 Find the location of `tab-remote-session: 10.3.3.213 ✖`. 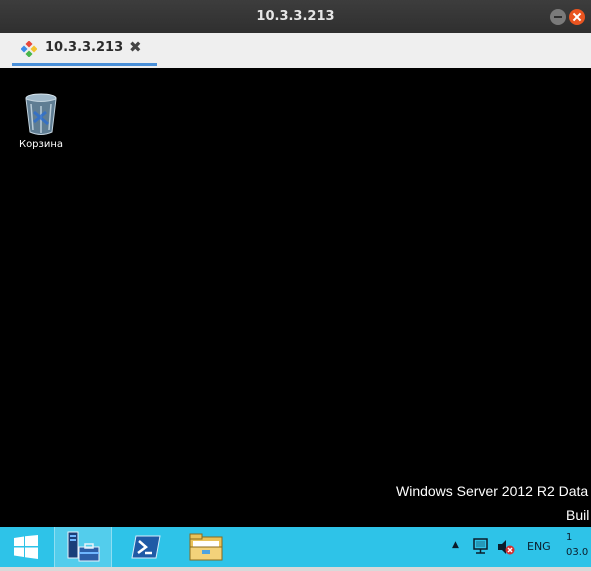

tab-remote-session: 10.3.3.213 ✖ is located at coordinates (84, 50).